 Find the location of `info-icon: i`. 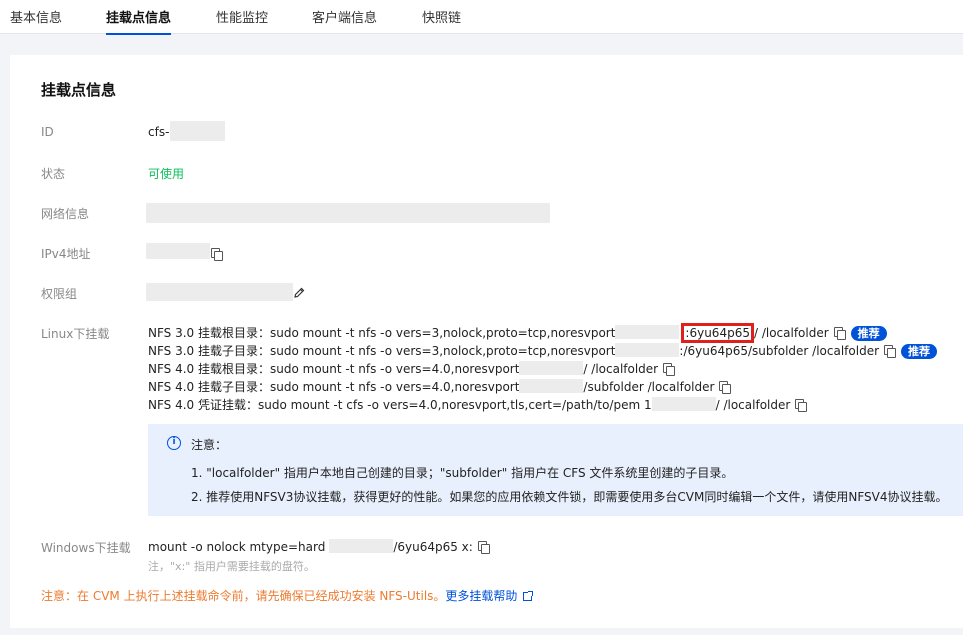

info-icon: i is located at coordinates (174, 443).